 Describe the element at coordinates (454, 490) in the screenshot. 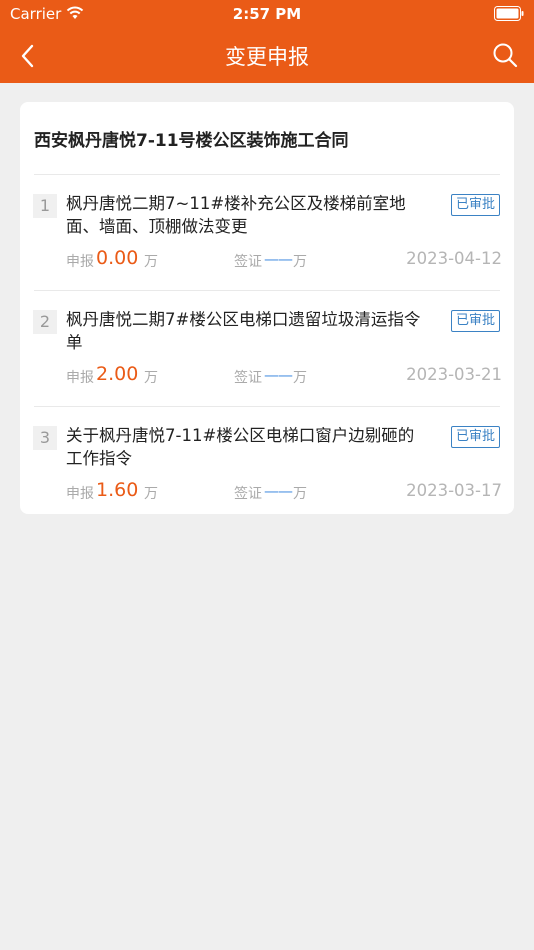

I see `item-date: 2023-03-17` at that location.